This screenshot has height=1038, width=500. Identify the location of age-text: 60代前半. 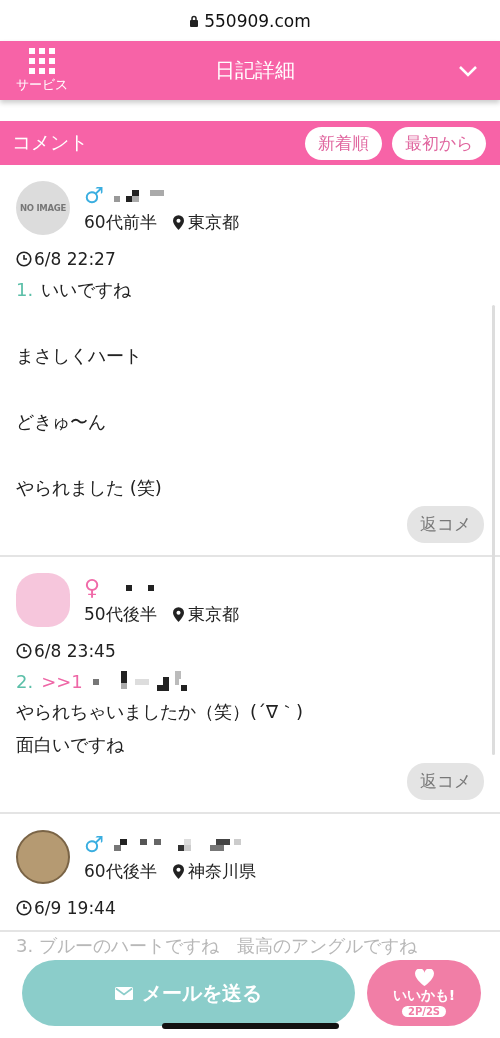
(120, 222).